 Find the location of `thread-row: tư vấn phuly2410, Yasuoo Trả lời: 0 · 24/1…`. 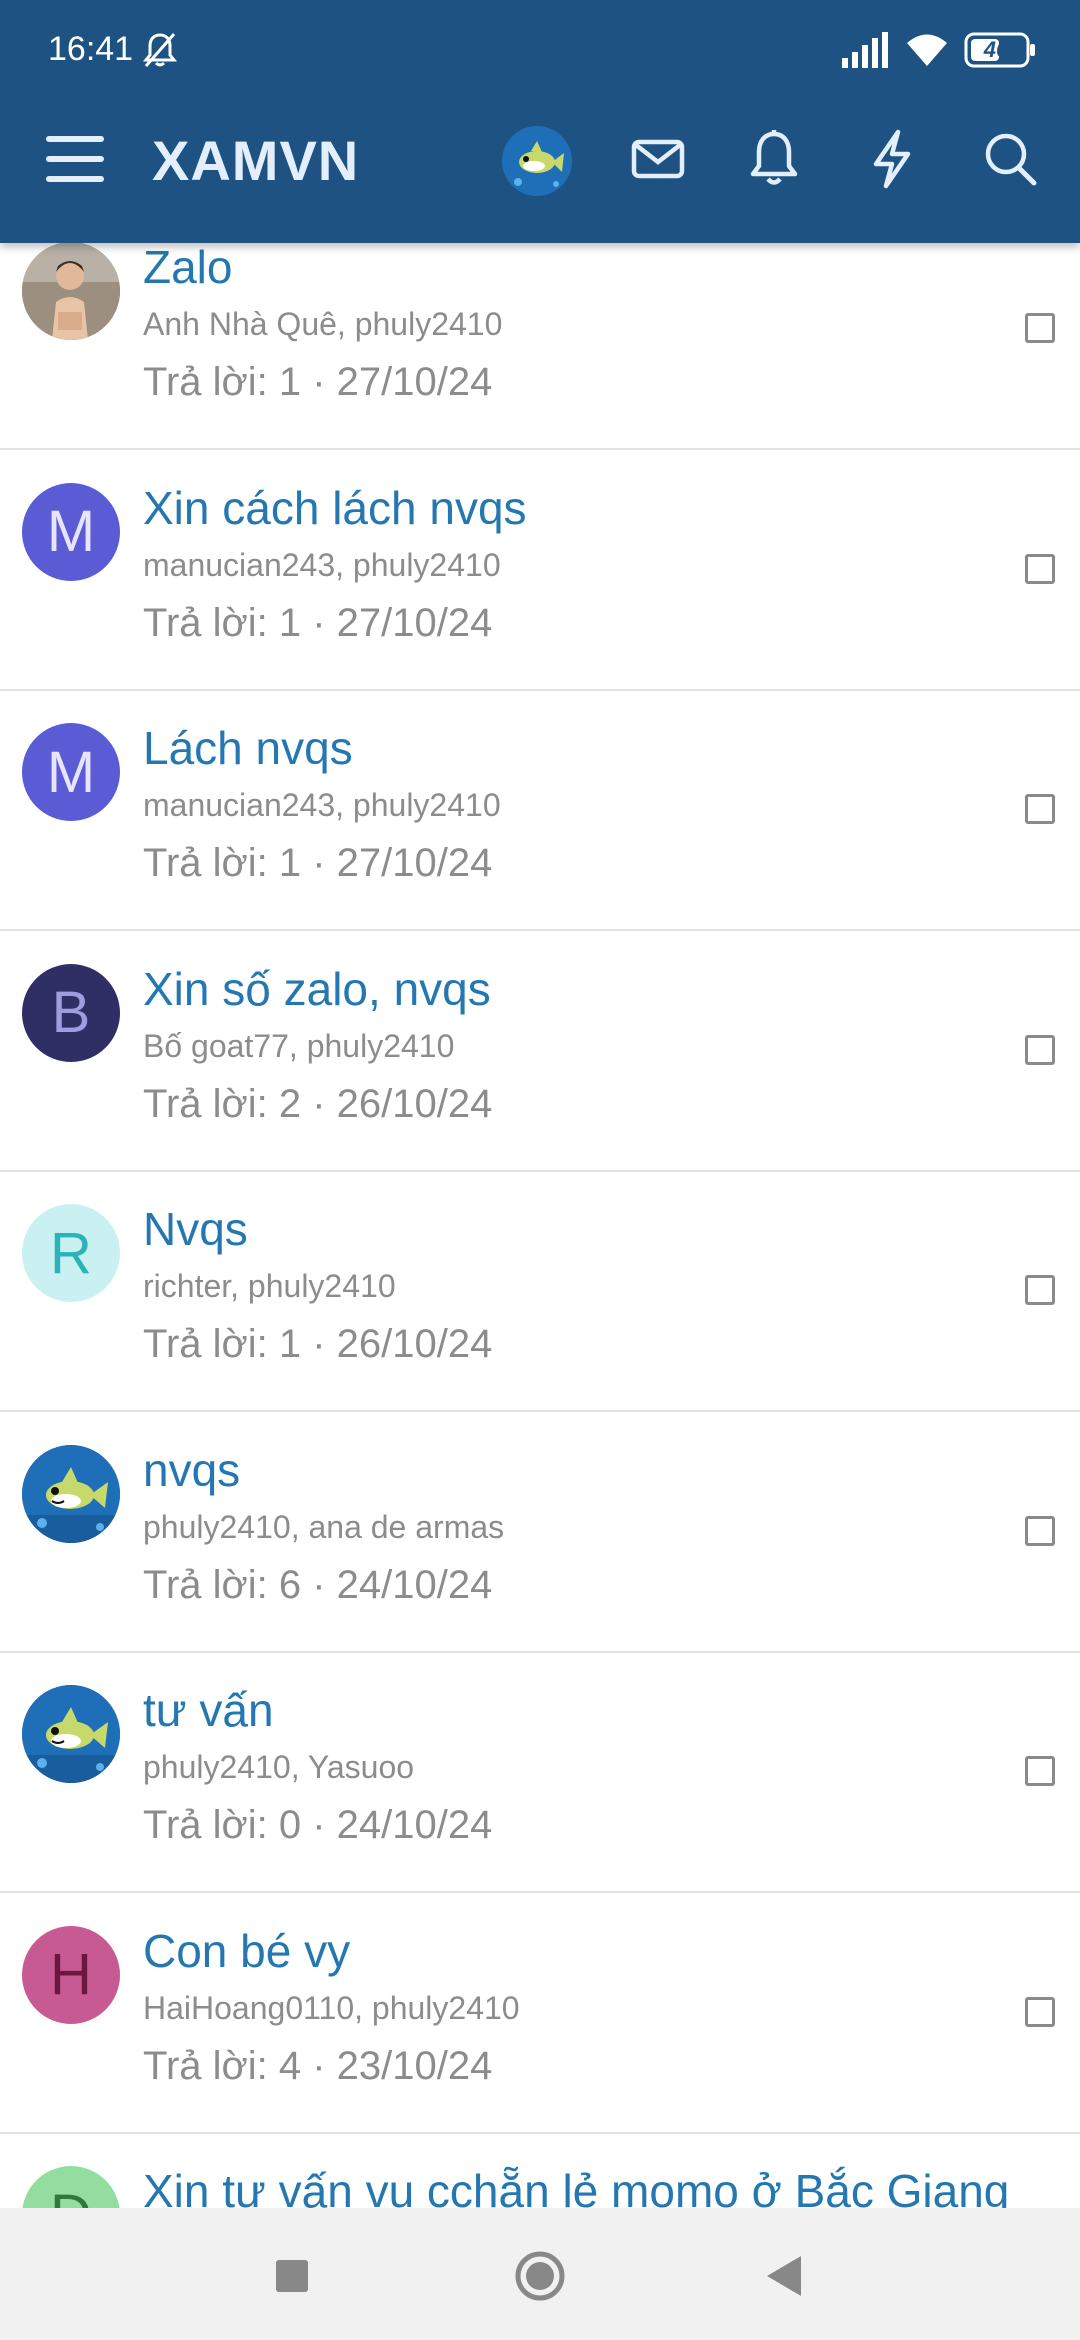

thread-row: tư vấn phuly2410, Yasuoo Trả lời: 0 · 24/1… is located at coordinates (540, 1773).